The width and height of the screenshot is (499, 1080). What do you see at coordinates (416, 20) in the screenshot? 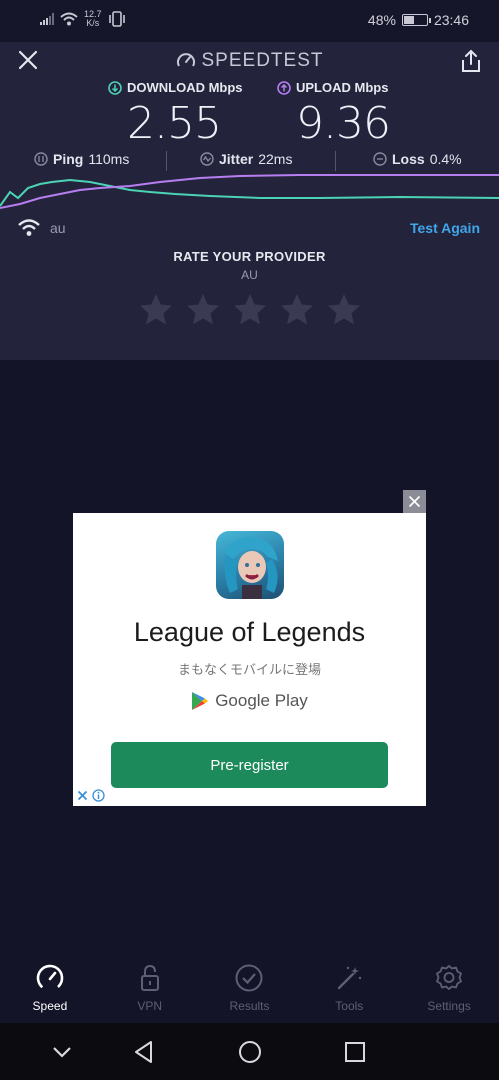
I see `battery-icon` at bounding box center [416, 20].